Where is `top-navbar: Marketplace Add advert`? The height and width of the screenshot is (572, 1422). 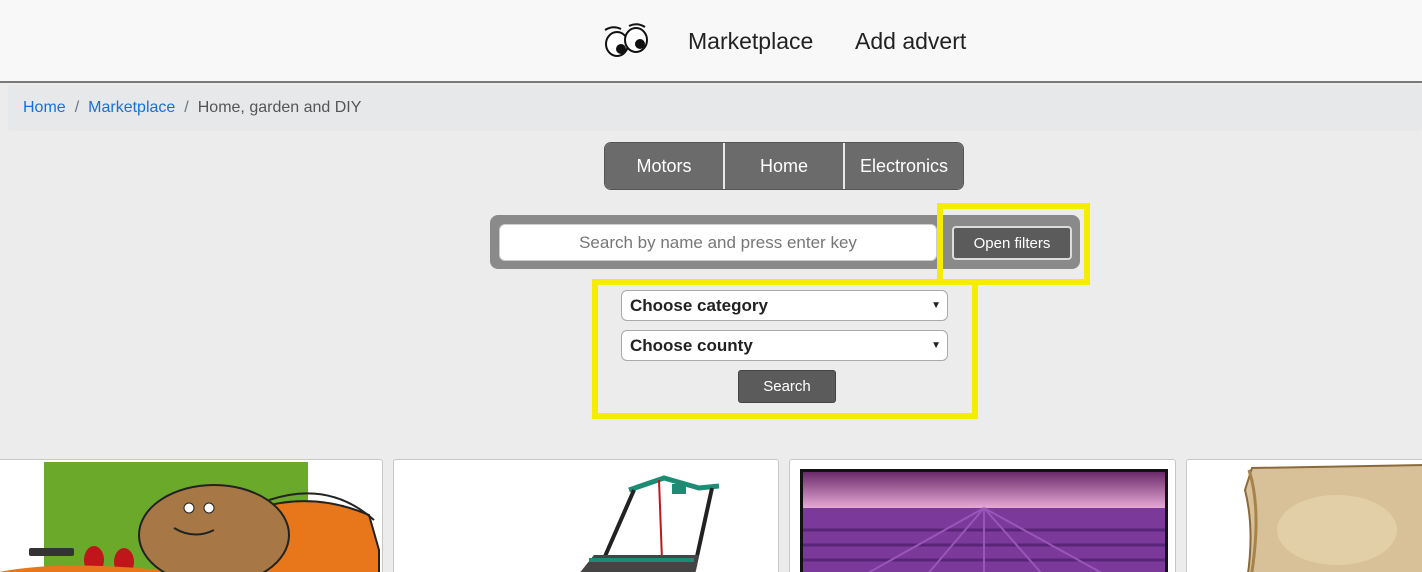 top-navbar: Marketplace Add advert is located at coordinates (711, 41).